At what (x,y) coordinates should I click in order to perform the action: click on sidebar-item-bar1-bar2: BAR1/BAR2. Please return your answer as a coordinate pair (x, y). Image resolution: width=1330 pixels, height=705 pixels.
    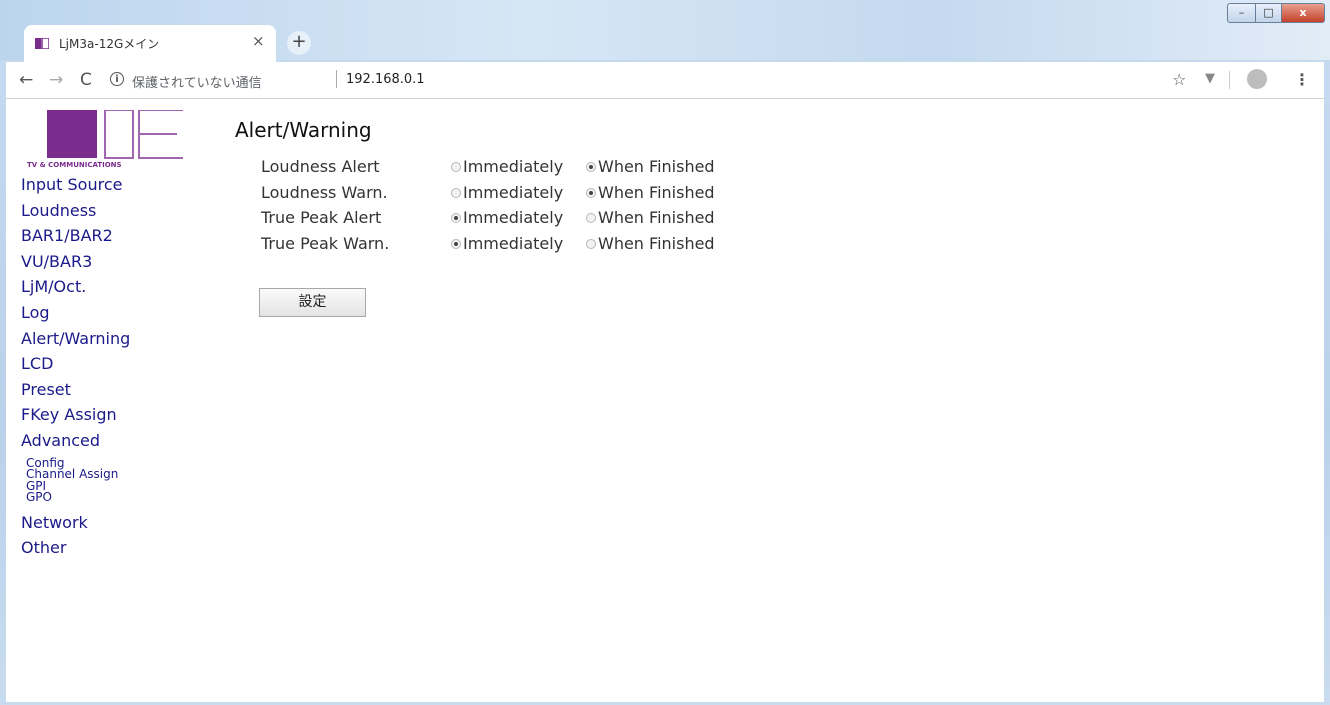
    Looking at the image, I should click on (75, 236).